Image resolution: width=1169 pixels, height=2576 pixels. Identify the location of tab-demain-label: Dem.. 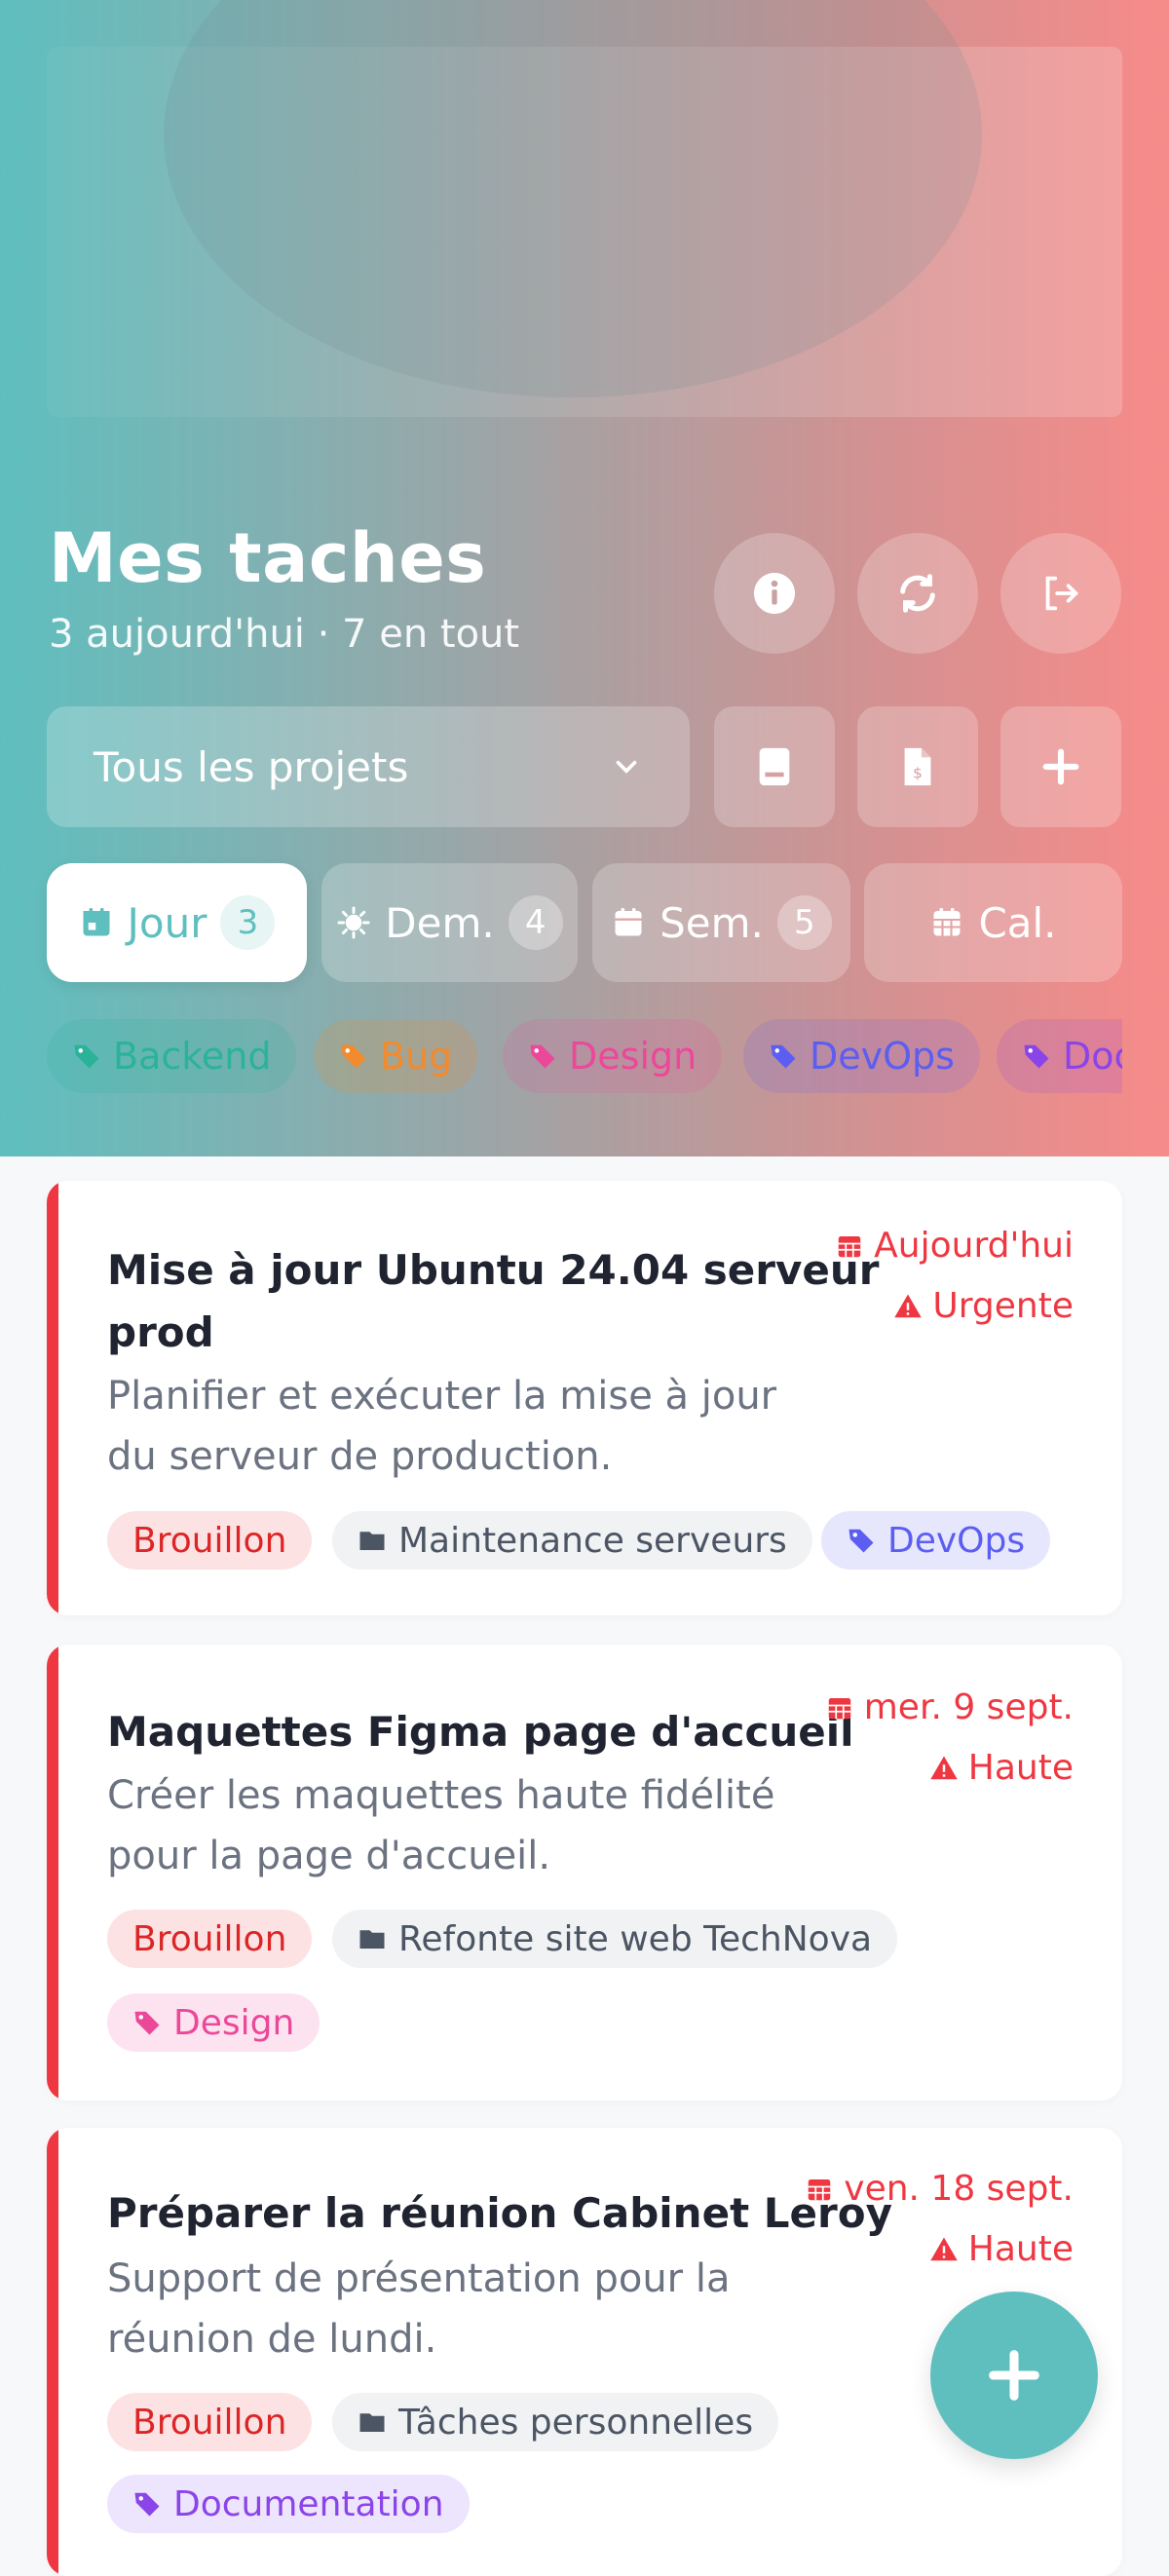
(440, 922).